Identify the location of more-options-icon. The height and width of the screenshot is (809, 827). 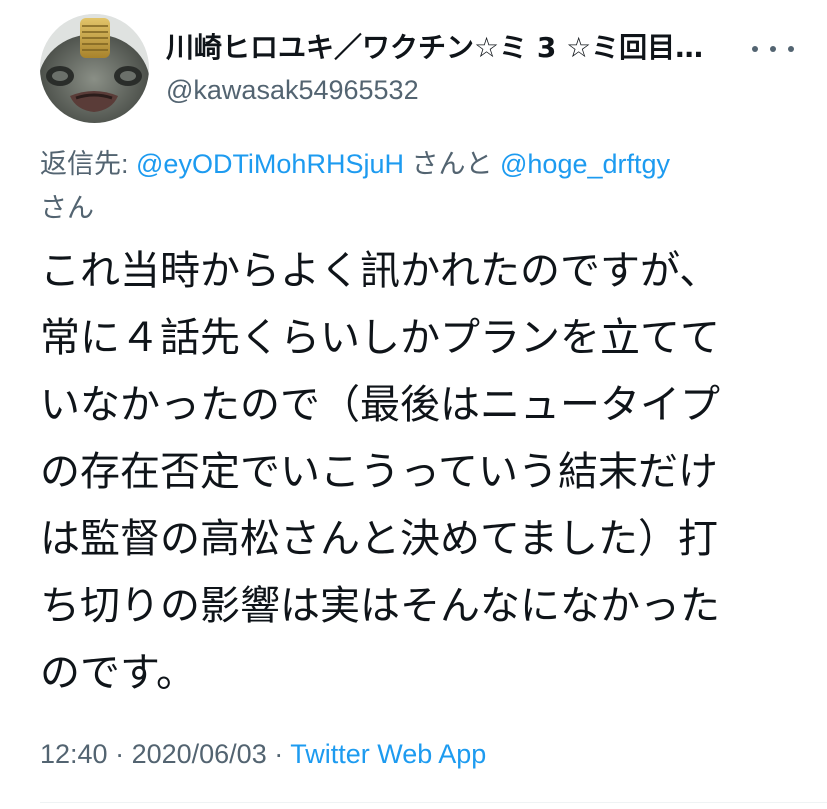
(773, 49).